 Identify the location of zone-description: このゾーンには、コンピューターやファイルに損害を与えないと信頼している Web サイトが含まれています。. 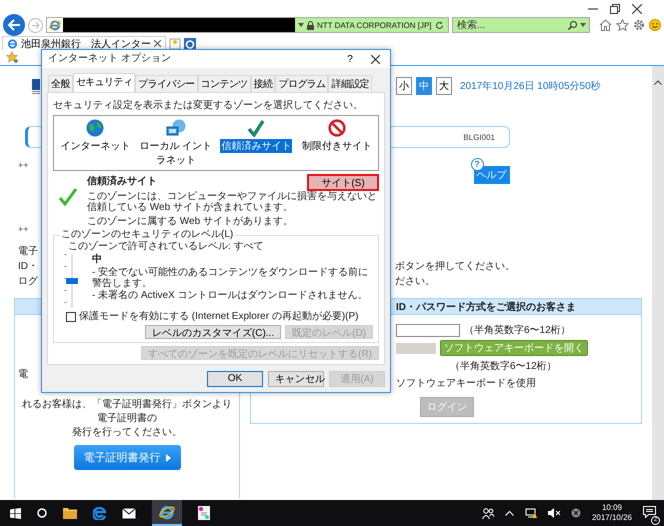
(232, 202).